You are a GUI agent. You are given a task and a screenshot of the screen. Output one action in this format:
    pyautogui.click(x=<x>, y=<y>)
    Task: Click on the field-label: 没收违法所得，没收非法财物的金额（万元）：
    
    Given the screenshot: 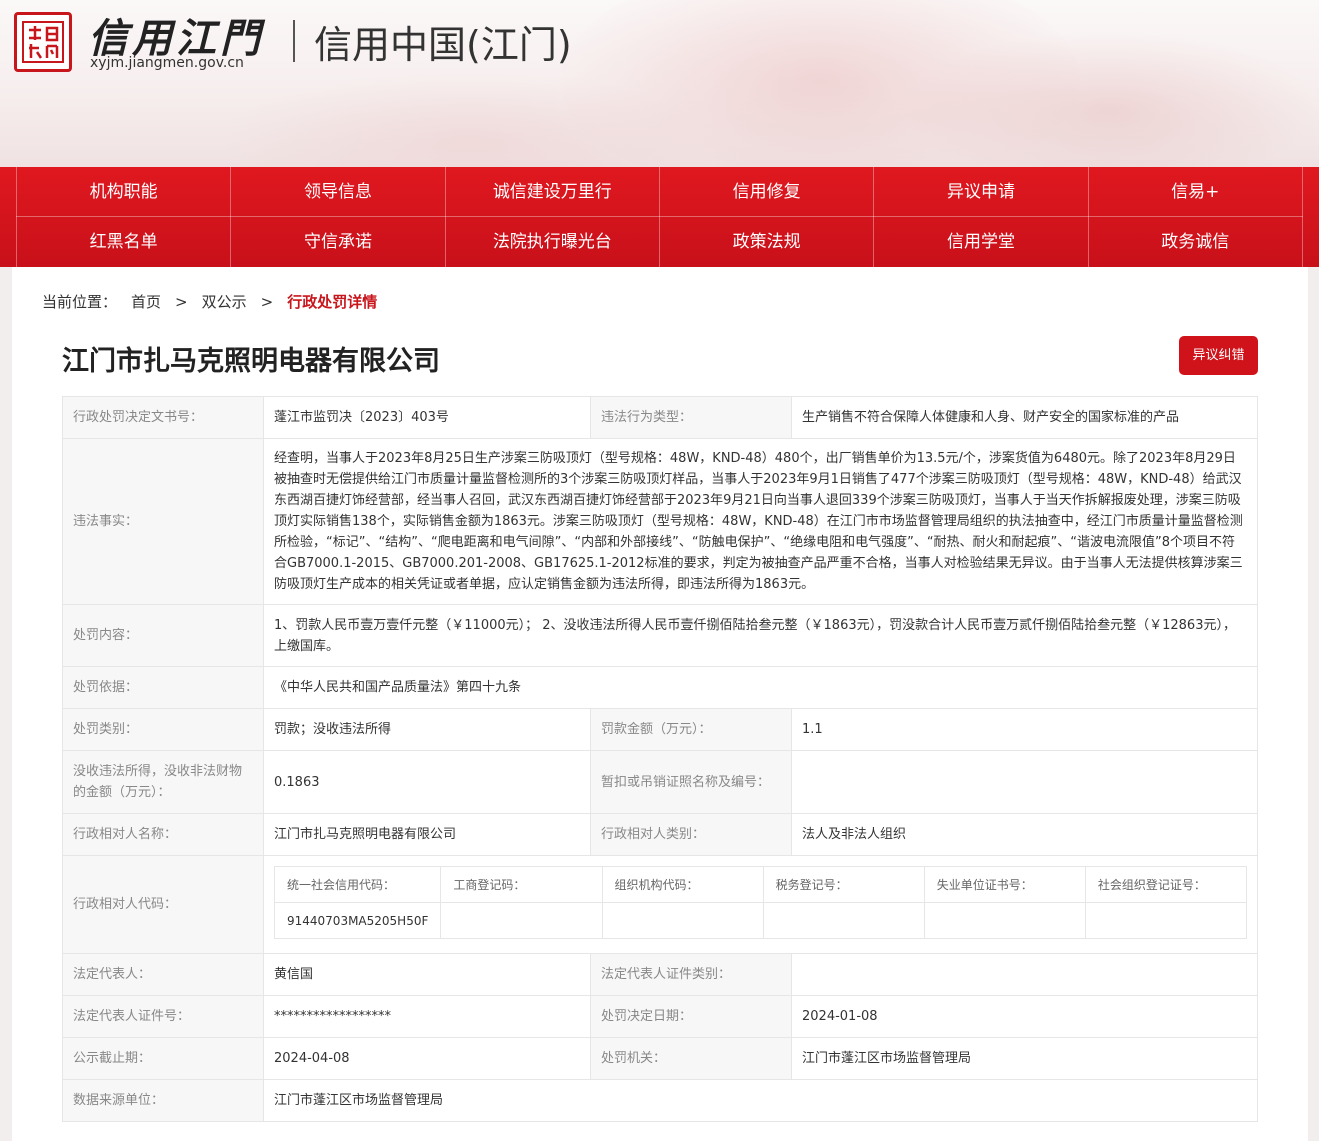 What is the action you would take?
    pyautogui.click(x=163, y=782)
    